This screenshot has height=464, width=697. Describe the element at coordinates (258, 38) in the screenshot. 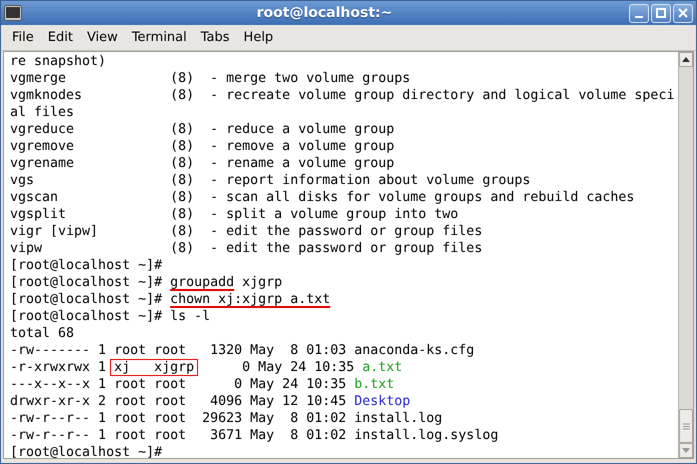

I see `menu-item: Help` at that location.